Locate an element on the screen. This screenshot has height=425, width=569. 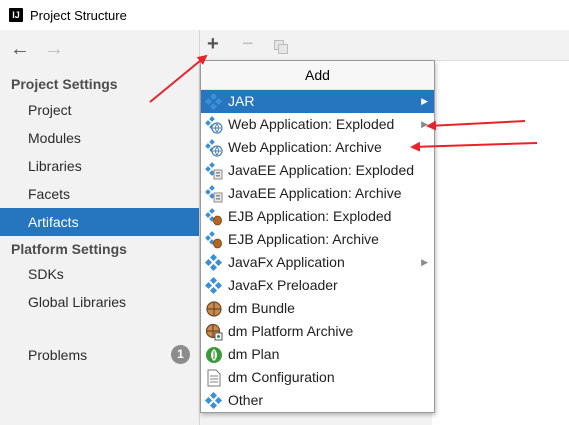
menu-item-label: EJB Application: Archive is located at coordinates (303, 239).